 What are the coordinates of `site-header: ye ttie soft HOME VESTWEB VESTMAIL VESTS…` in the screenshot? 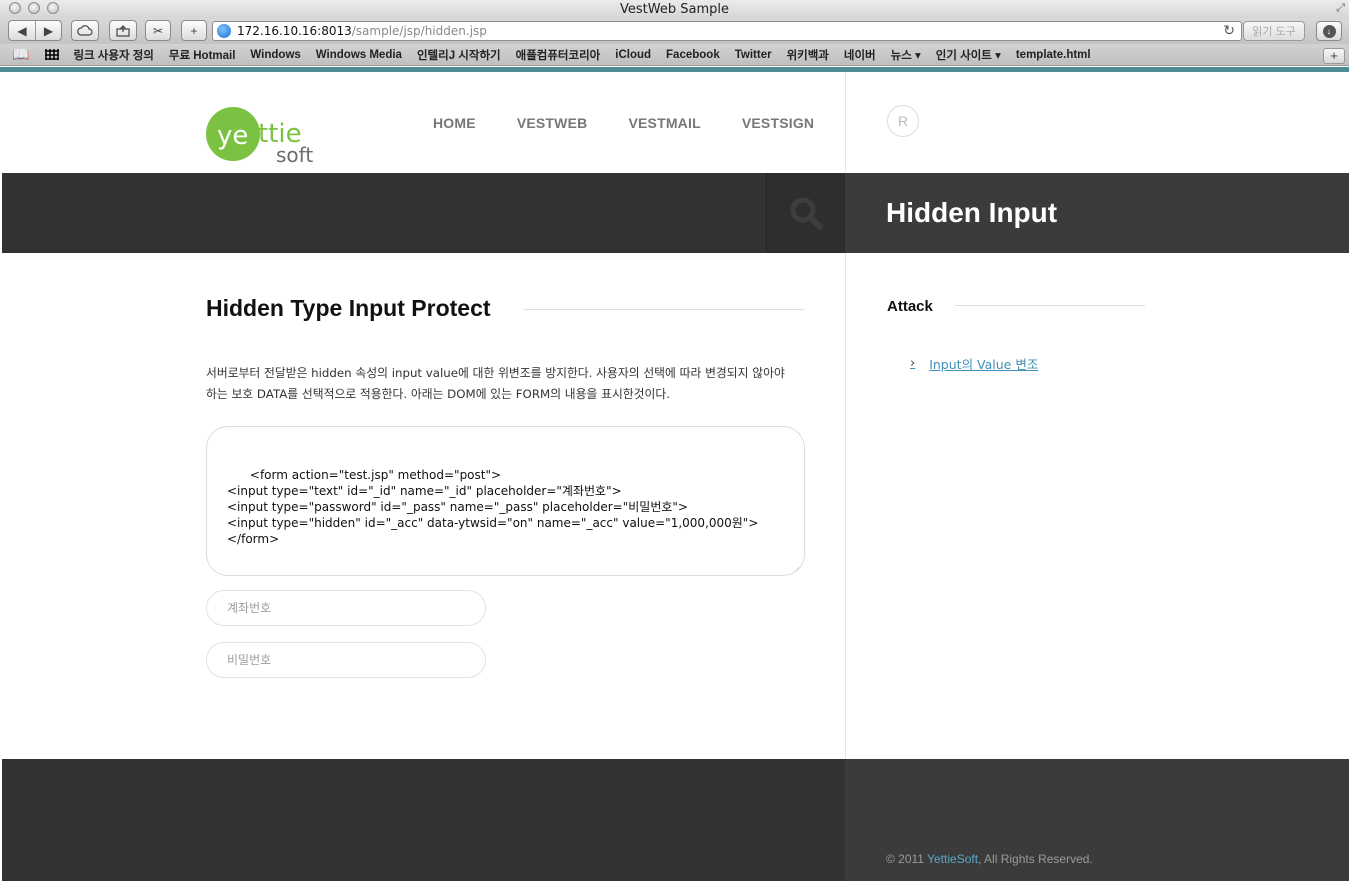 It's located at (423, 122).